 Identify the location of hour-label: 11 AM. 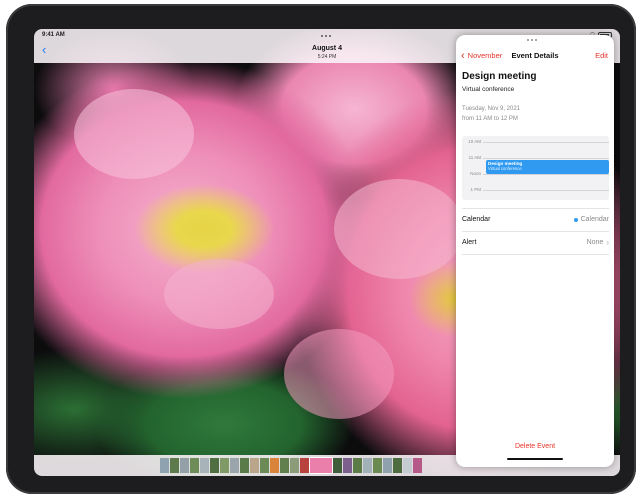
(474, 157).